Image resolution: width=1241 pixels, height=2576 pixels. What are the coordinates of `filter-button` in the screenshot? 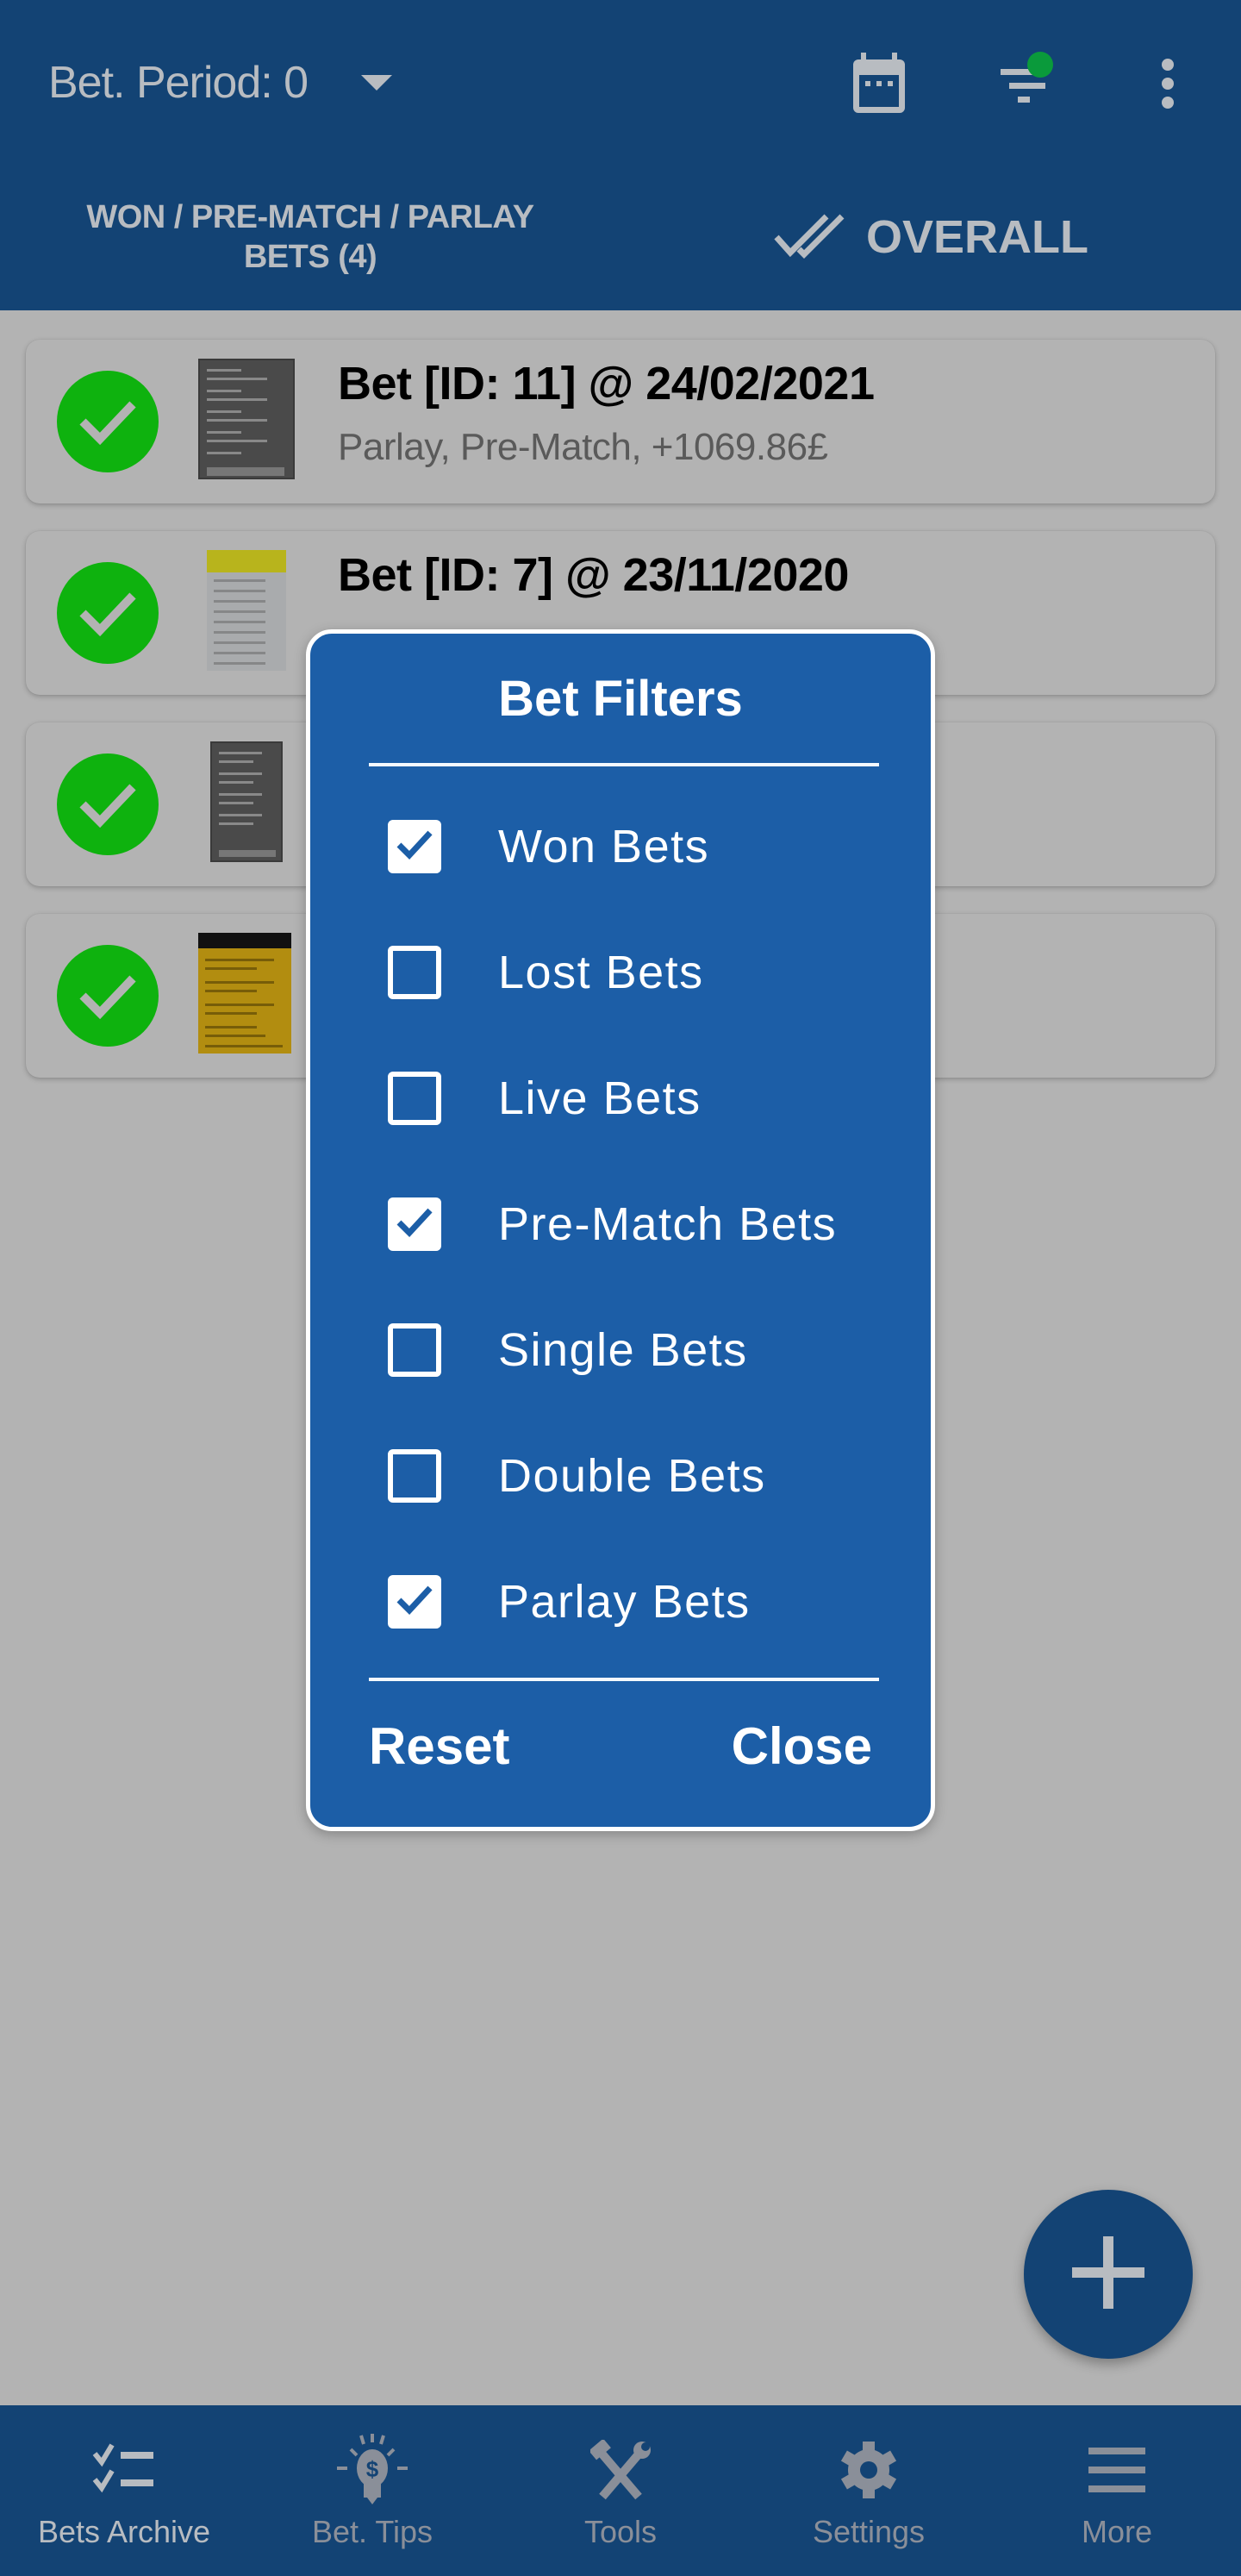 It's located at (1023, 83).